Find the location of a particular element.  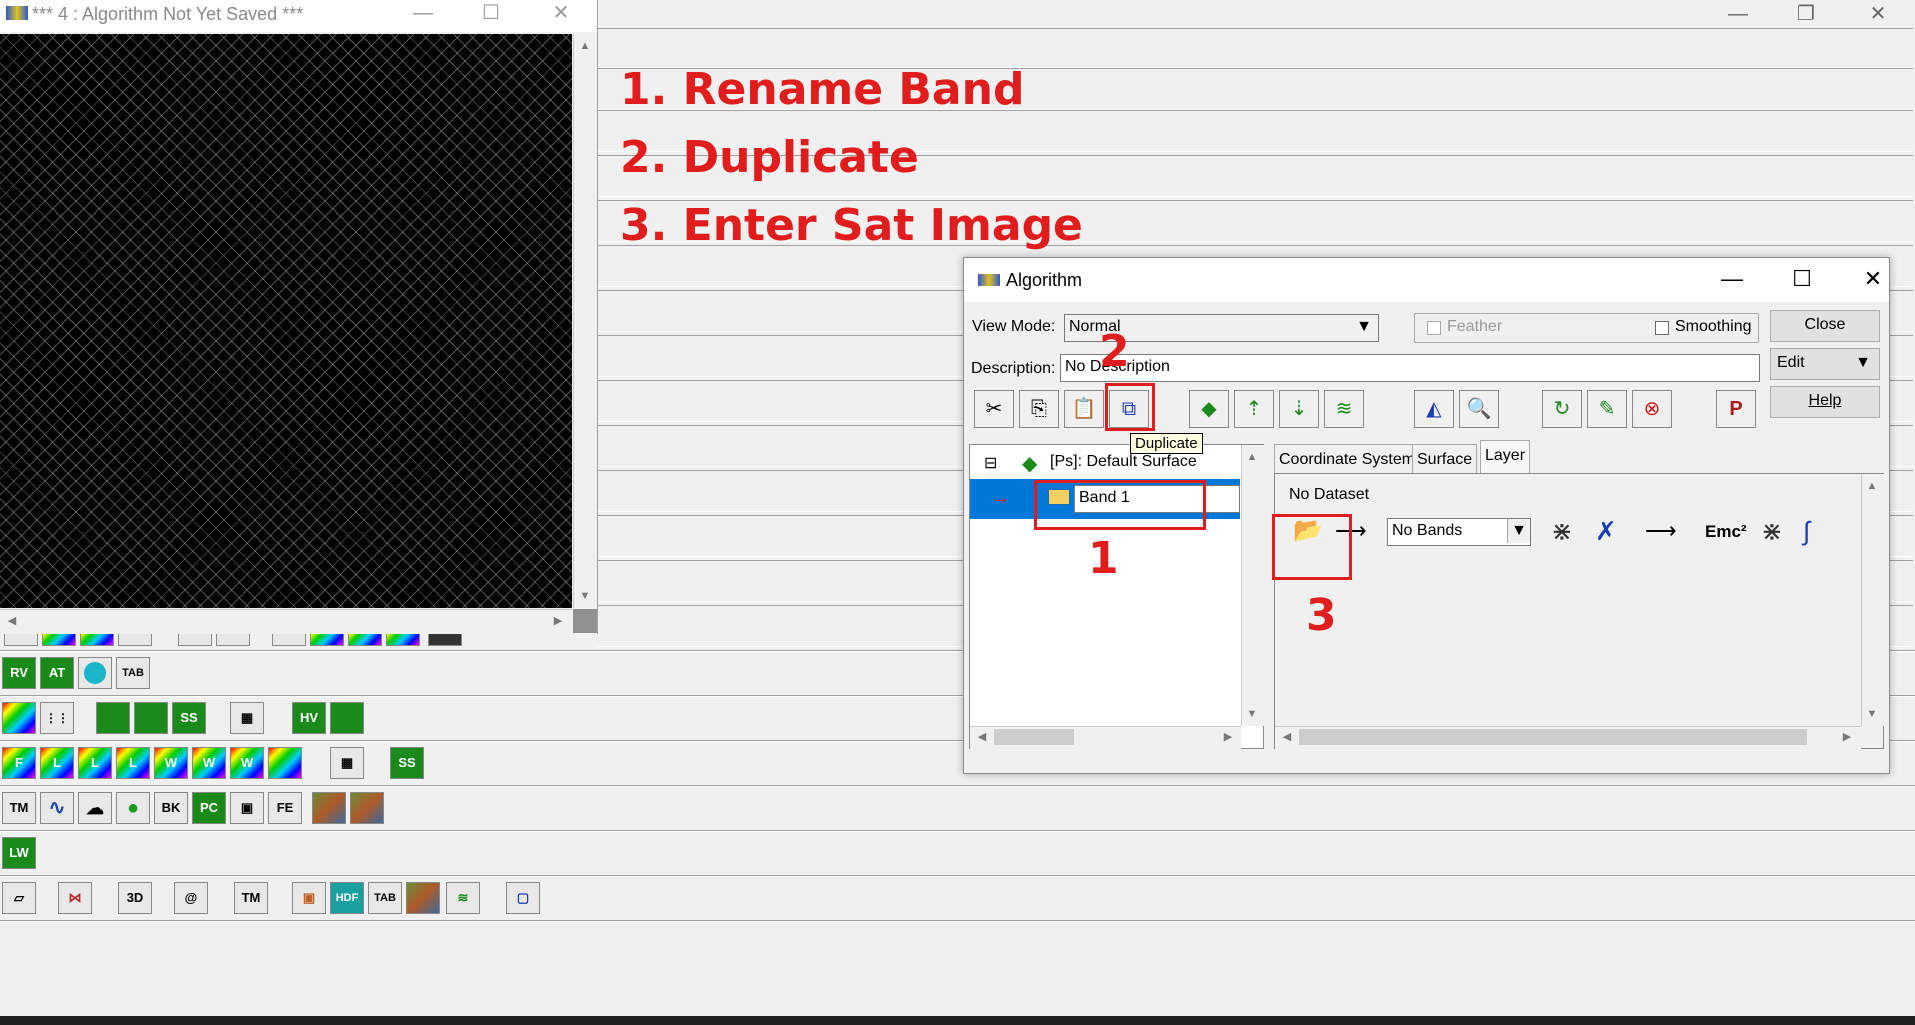

grid-icon: ⋮⋮ is located at coordinates (57, 718).